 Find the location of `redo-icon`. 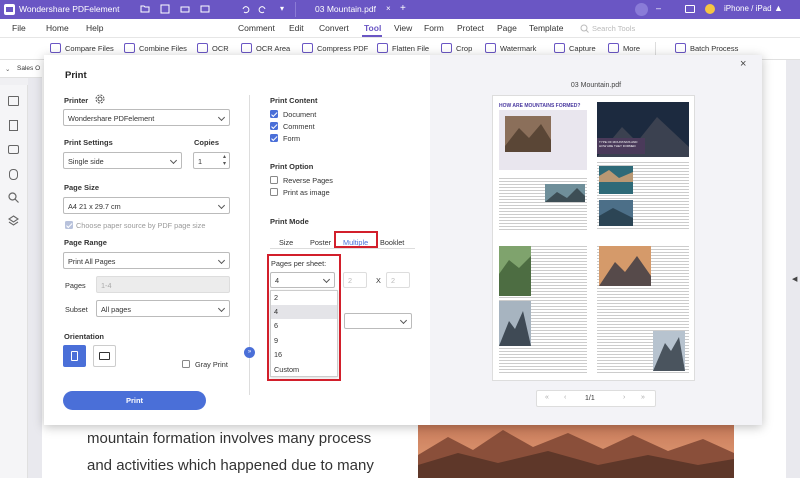

redo-icon is located at coordinates (263, 9).